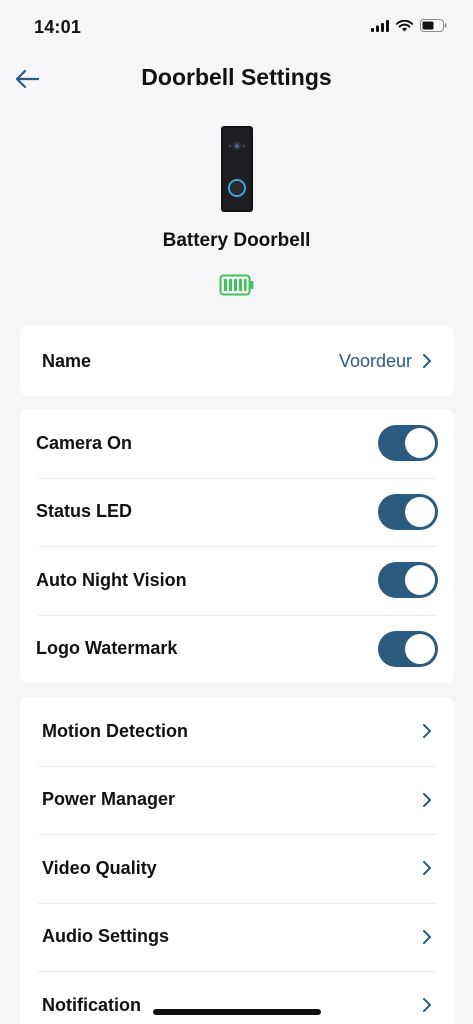 This screenshot has height=1024, width=473. What do you see at coordinates (236, 285) in the screenshot?
I see `battery-full-icon` at bounding box center [236, 285].